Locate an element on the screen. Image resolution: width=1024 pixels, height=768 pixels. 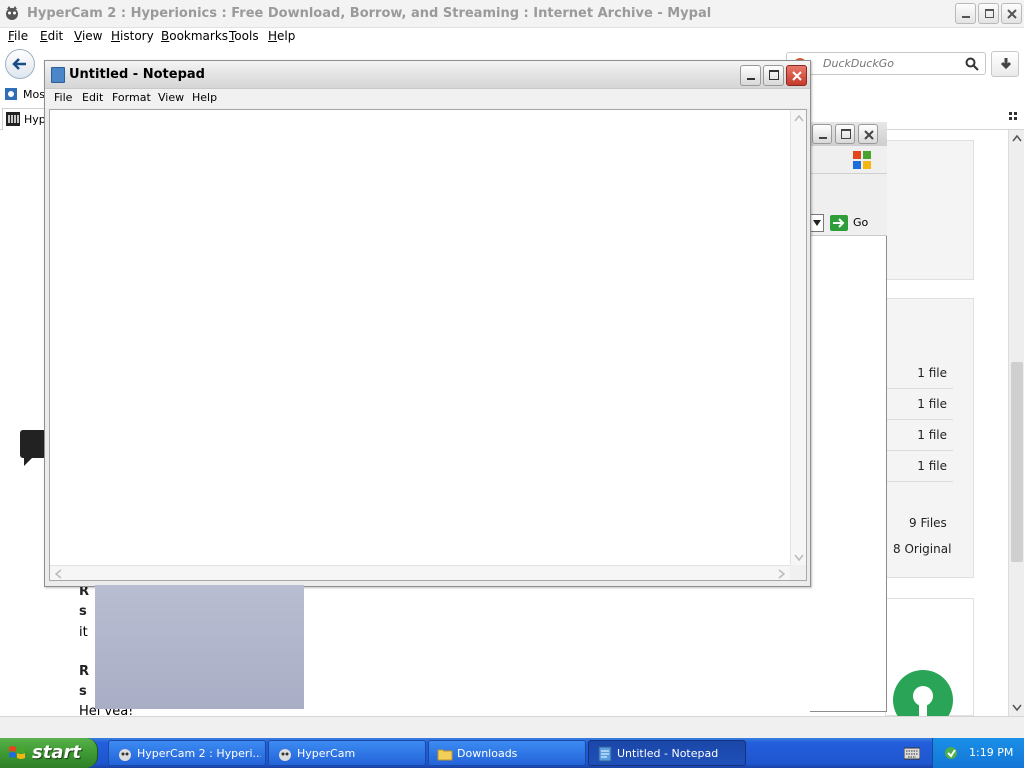
browser-minimize-button is located at coordinates (965, 13).